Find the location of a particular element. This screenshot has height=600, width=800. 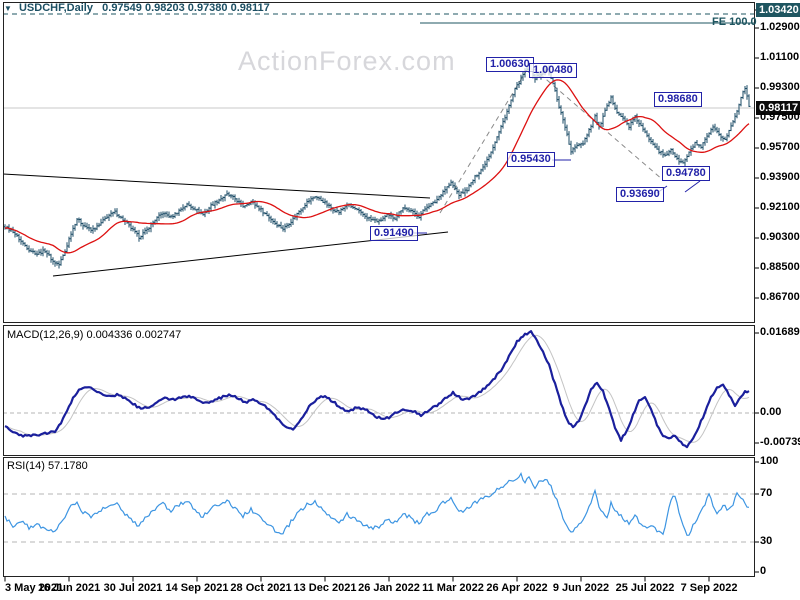

ohlc-values-label: 0.97549 0.98203 0.97380 0.98117 is located at coordinates (186, 8).